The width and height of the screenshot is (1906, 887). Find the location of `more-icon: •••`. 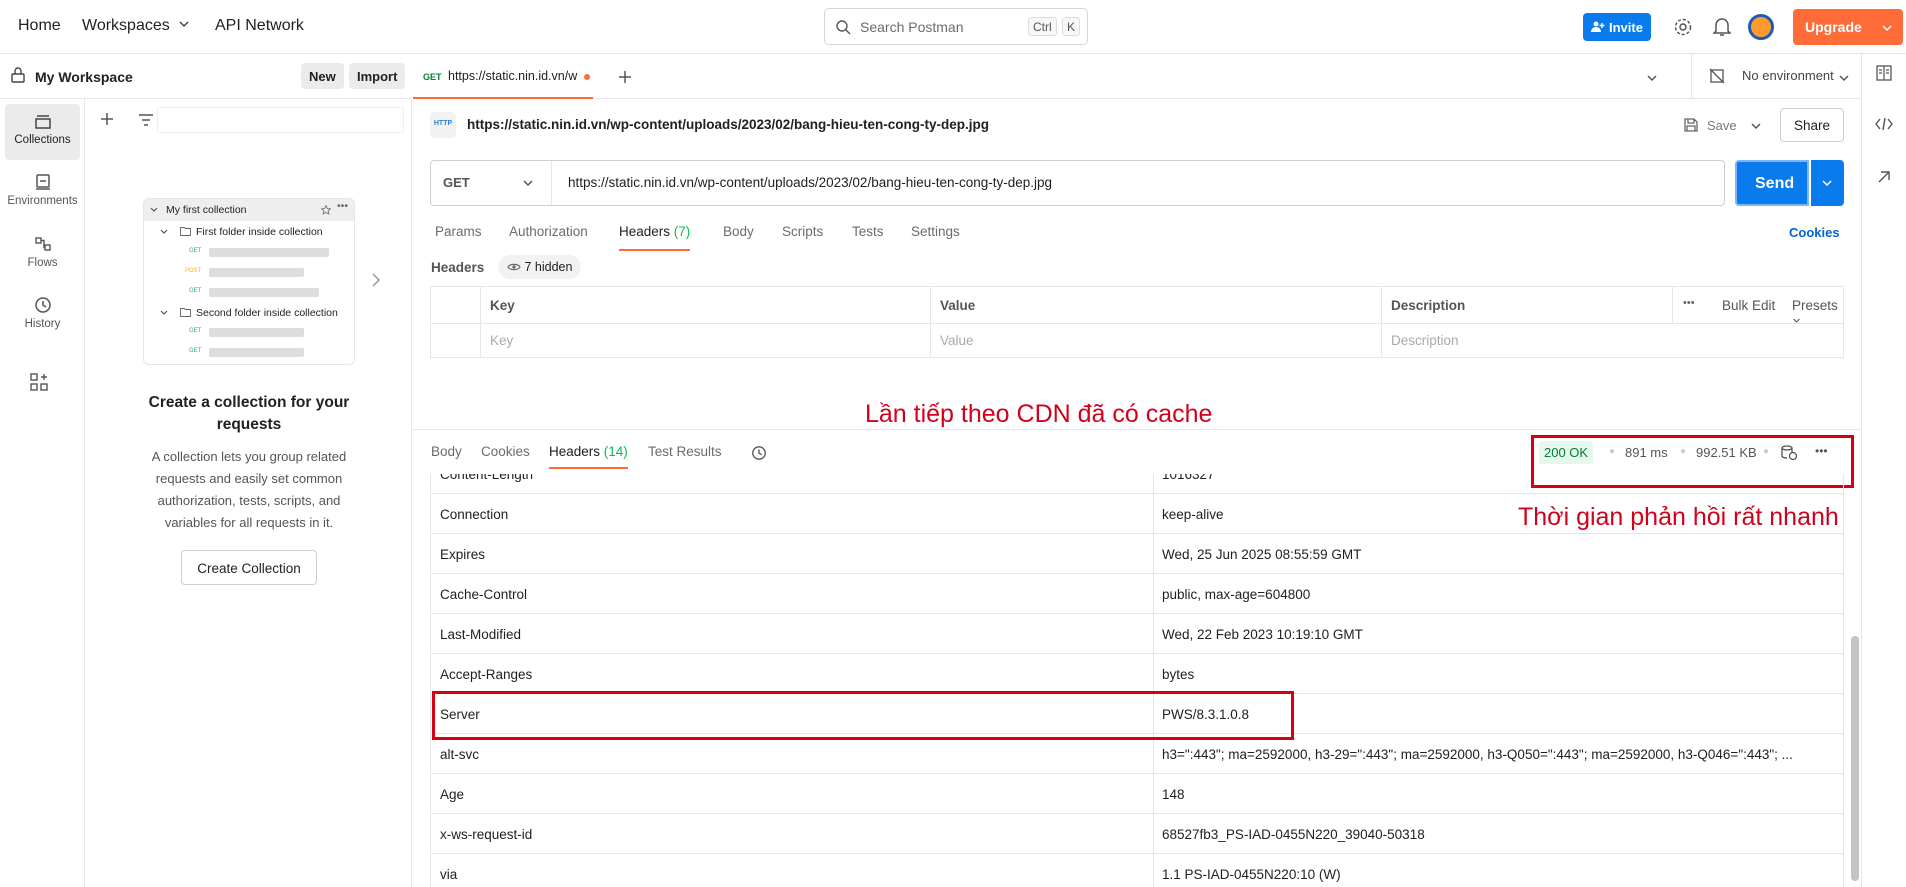

more-icon: ••• is located at coordinates (1689, 303).